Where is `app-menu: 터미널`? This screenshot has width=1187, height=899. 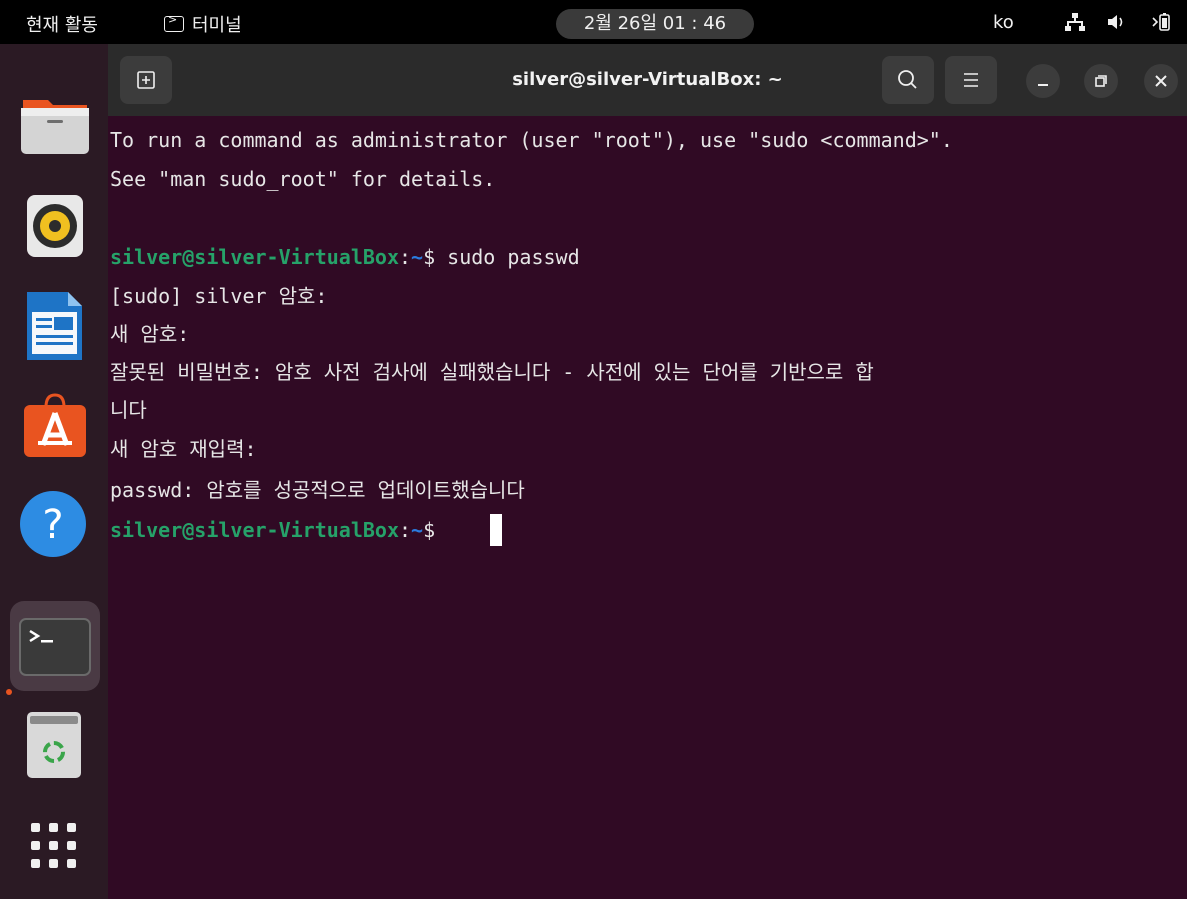
app-menu: 터미널 is located at coordinates (203, 24).